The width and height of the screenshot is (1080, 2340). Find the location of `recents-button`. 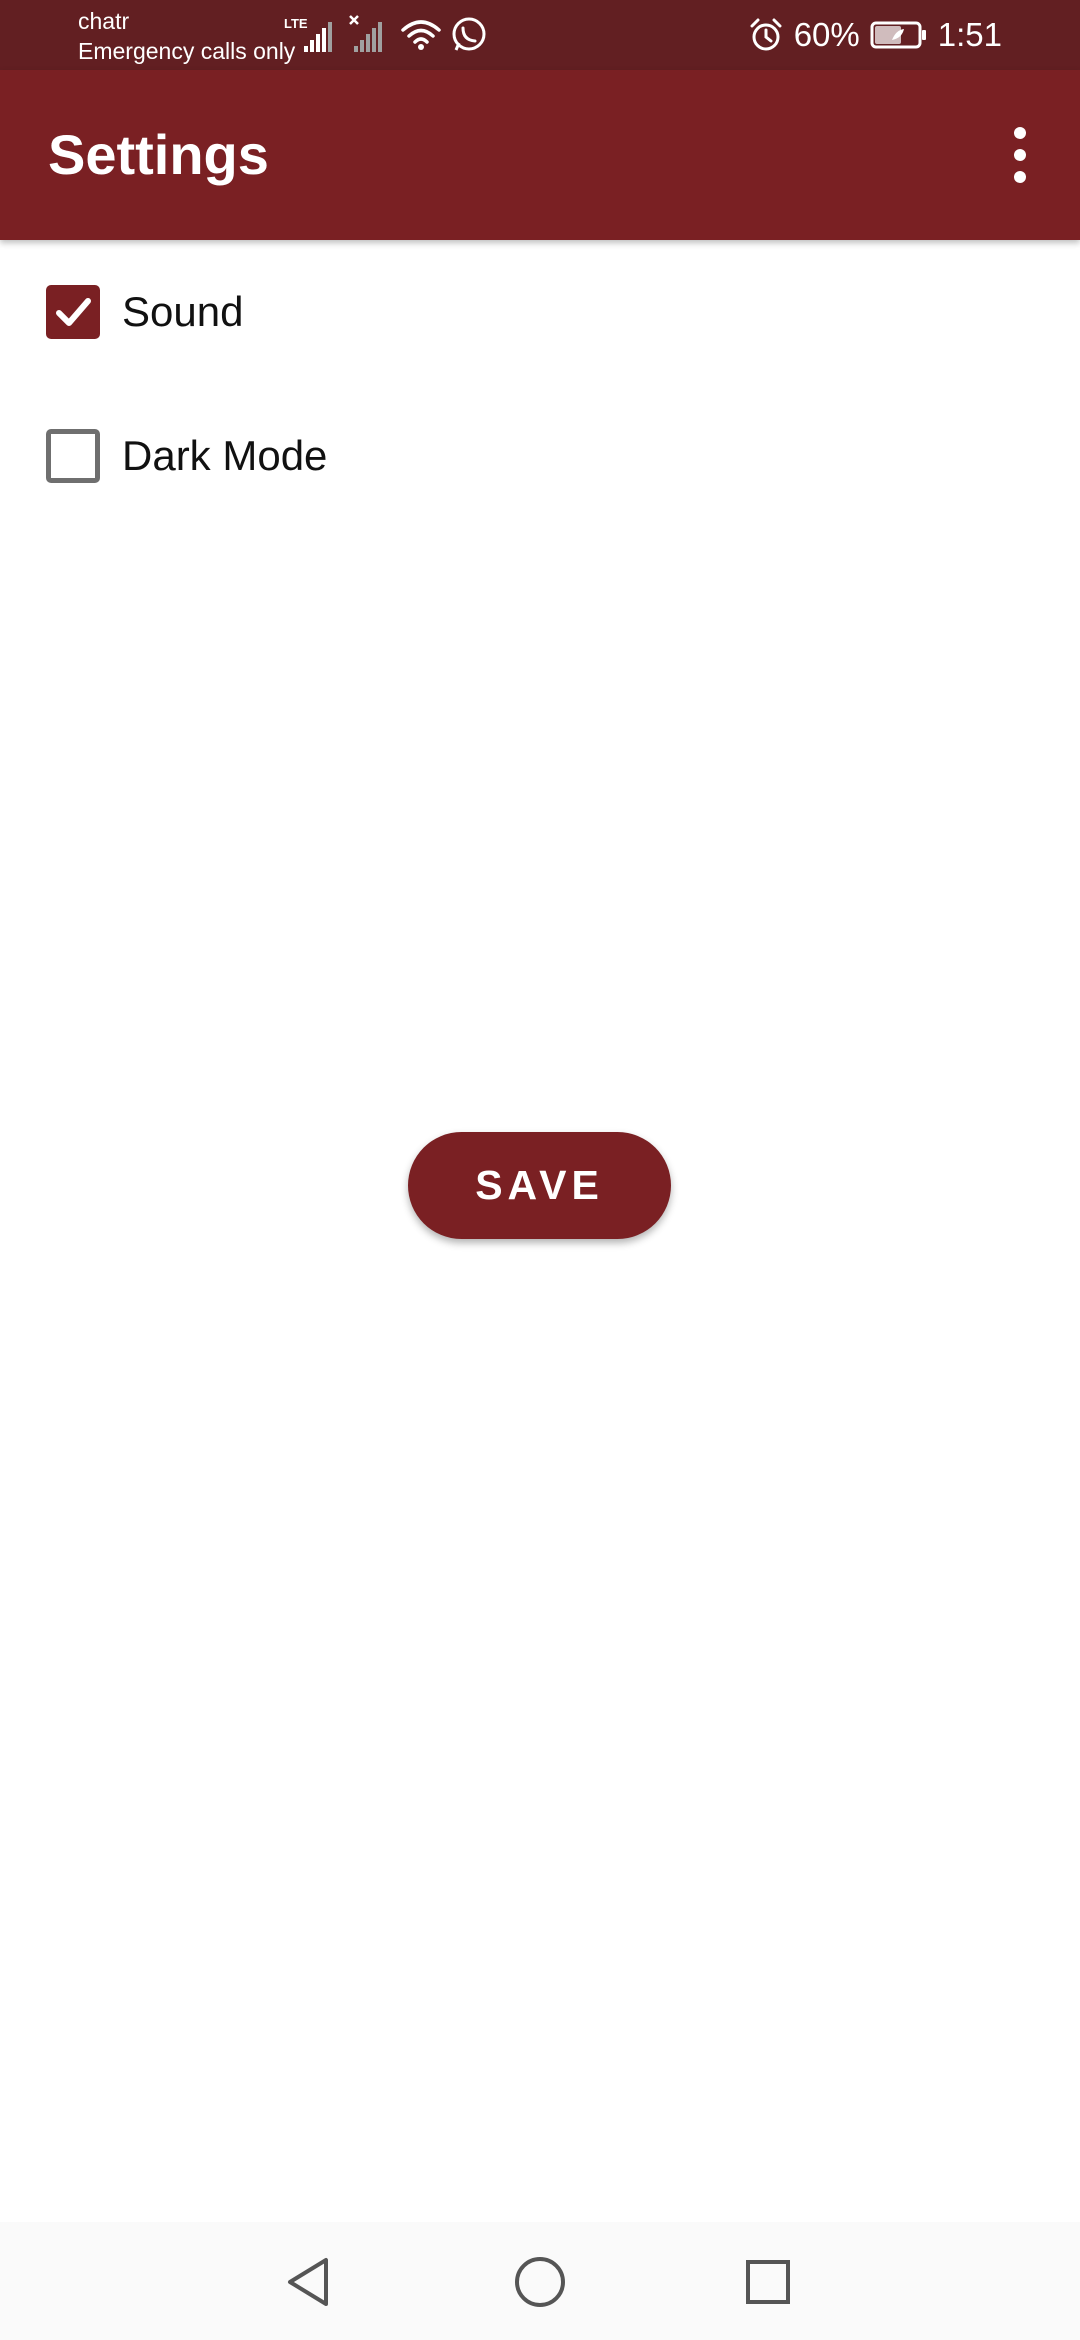

recents-button is located at coordinates (768, 2282).